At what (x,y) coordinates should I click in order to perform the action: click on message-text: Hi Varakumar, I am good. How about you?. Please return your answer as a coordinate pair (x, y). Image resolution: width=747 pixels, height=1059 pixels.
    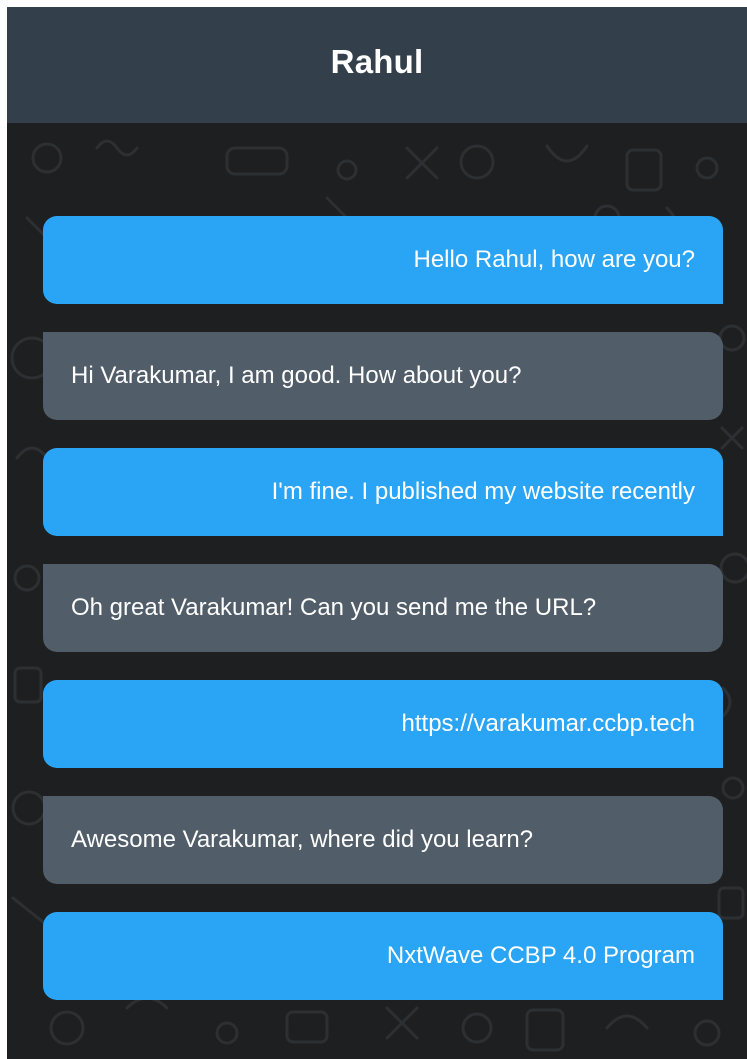
    Looking at the image, I should click on (296, 375).